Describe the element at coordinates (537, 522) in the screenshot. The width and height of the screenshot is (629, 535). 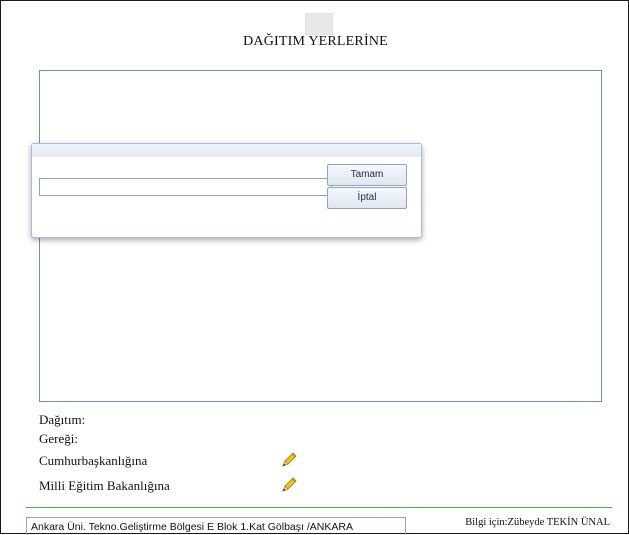
I see `contact-info: Bilgi için:Zübeyde TEKİN ÜNAL` at that location.